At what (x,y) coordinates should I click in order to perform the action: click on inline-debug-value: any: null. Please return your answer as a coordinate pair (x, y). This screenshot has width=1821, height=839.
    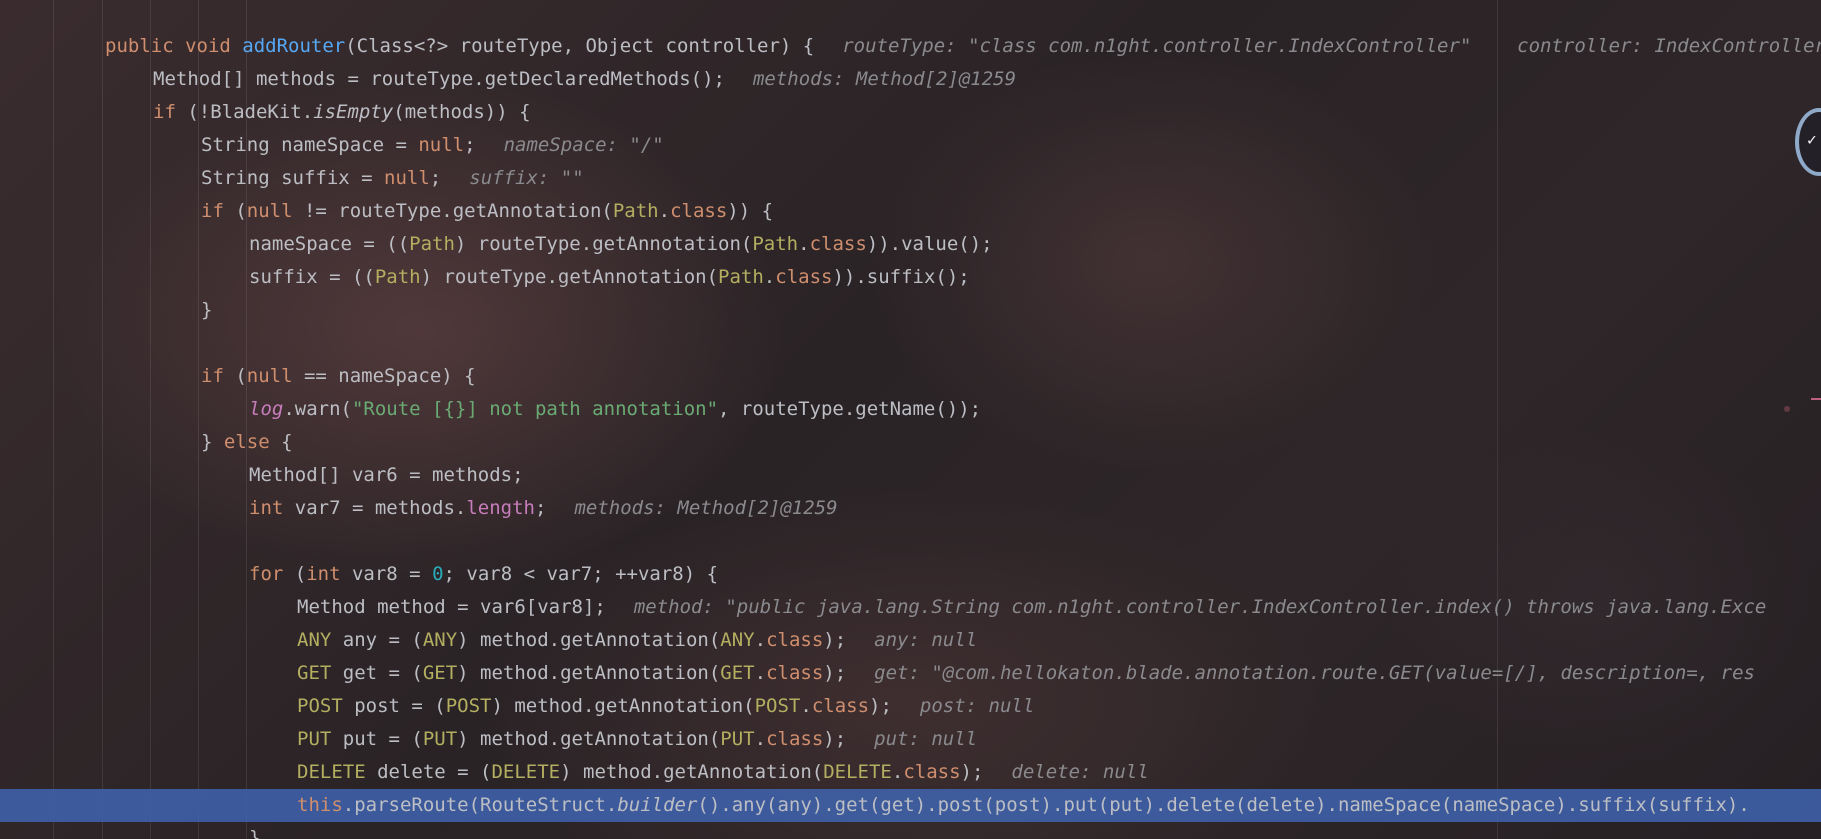
    Looking at the image, I should click on (925, 640).